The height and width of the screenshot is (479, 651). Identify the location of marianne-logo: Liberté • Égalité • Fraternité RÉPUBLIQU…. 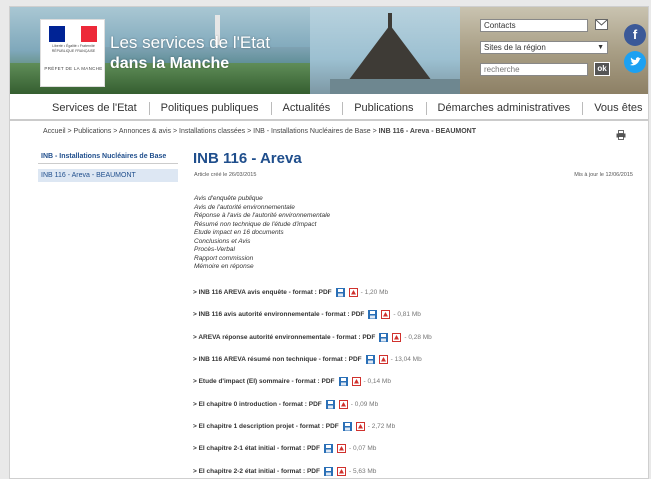
(72, 53).